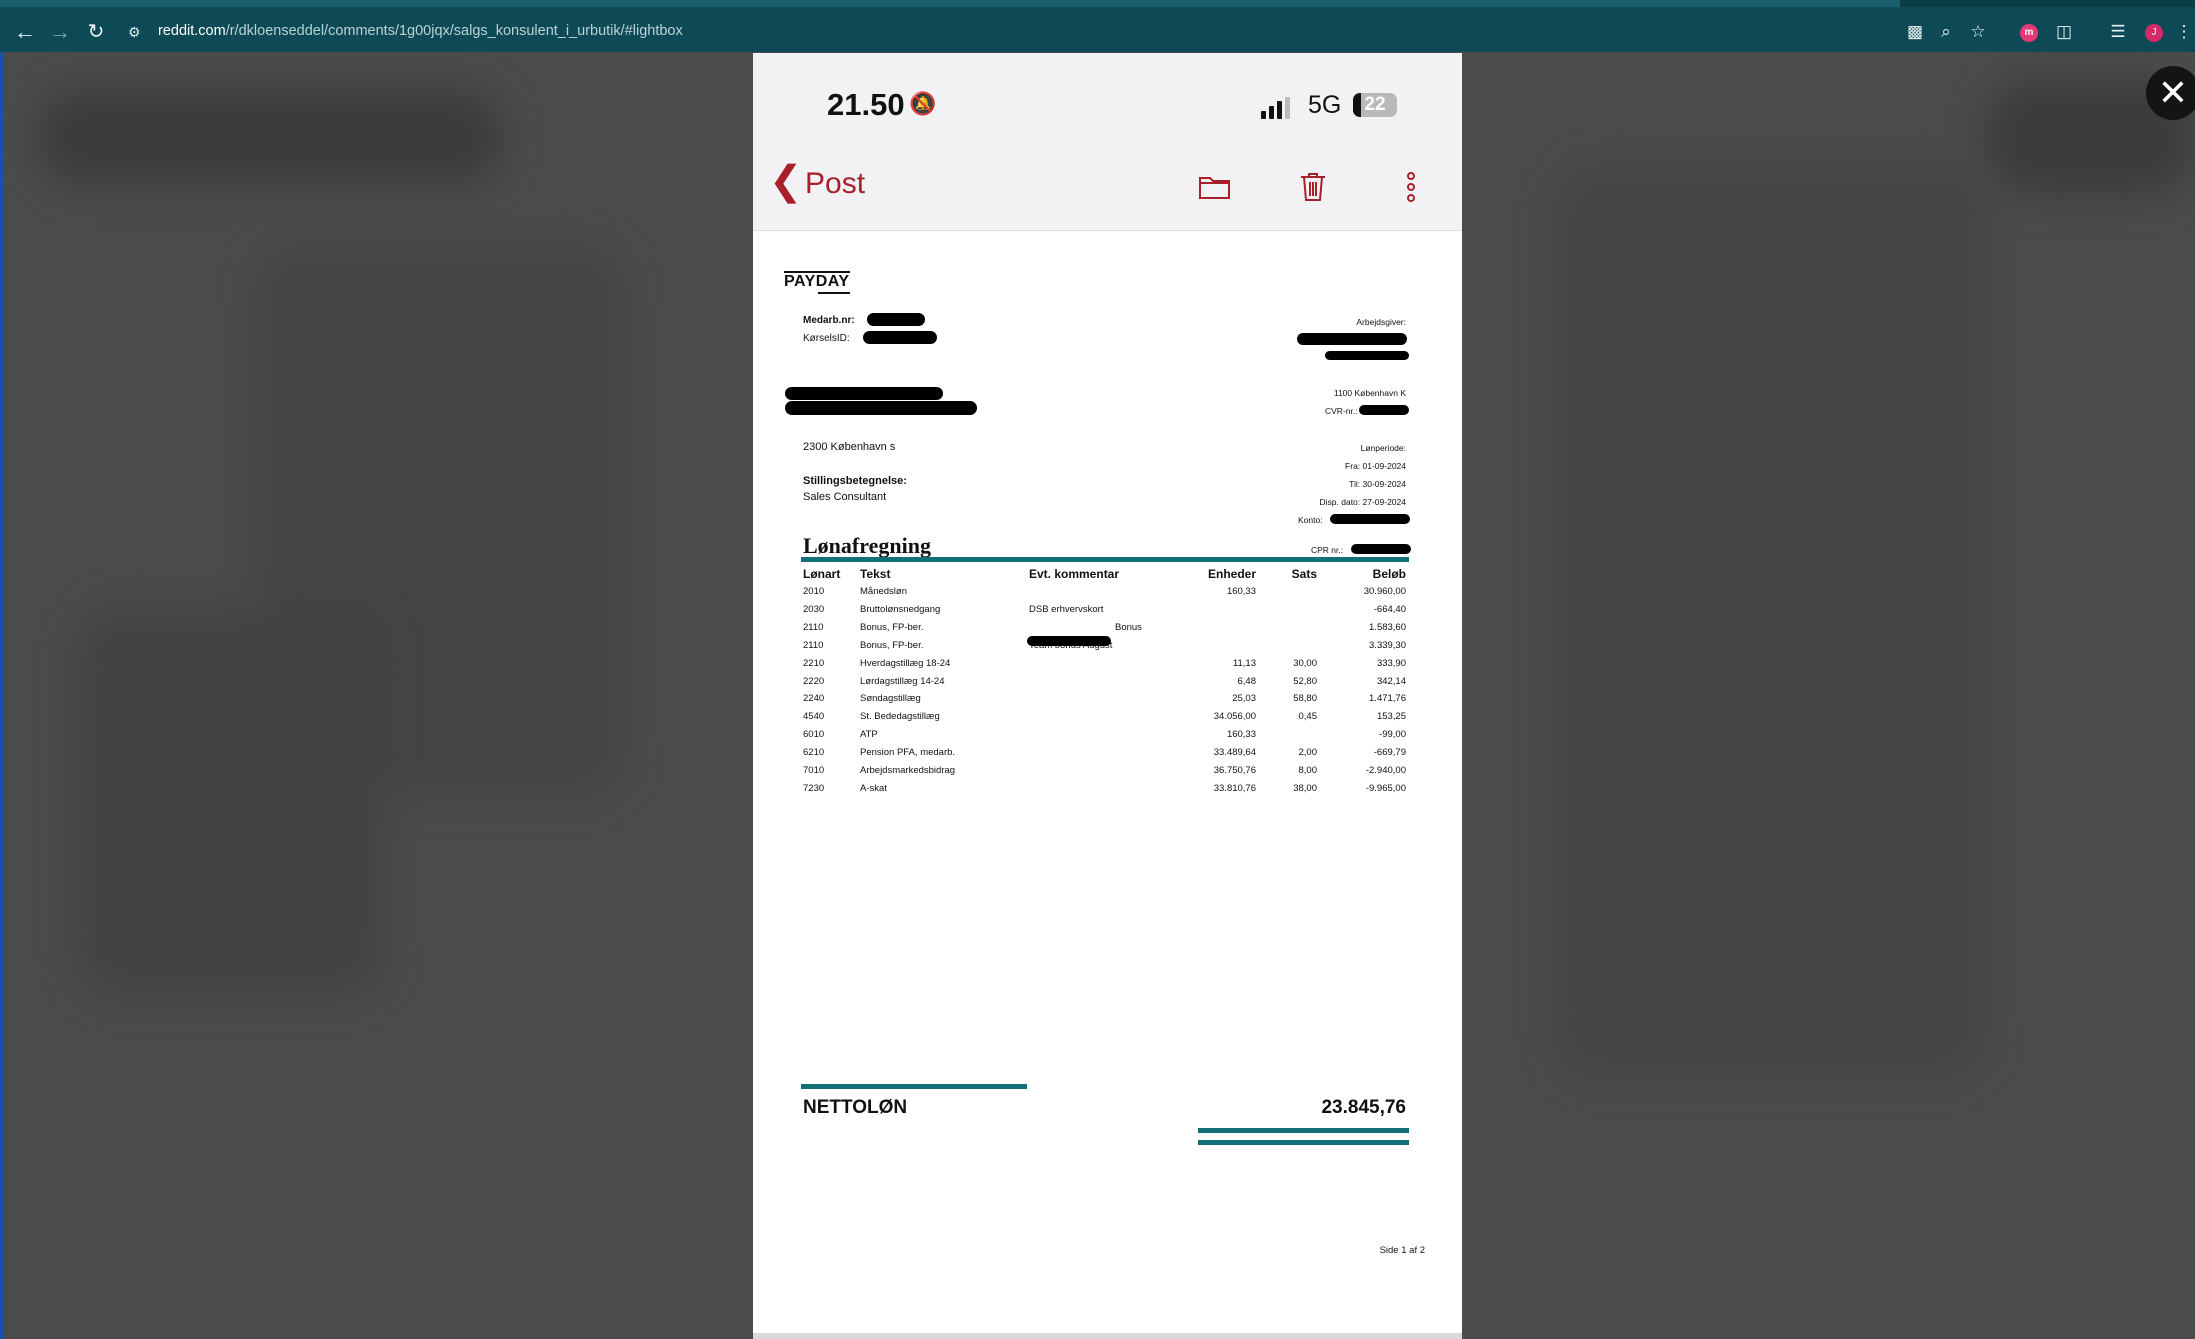 Image resolution: width=2195 pixels, height=1339 pixels. What do you see at coordinates (908, 753) in the screenshot?
I see `row-text: Pension PFA, medarb.` at bounding box center [908, 753].